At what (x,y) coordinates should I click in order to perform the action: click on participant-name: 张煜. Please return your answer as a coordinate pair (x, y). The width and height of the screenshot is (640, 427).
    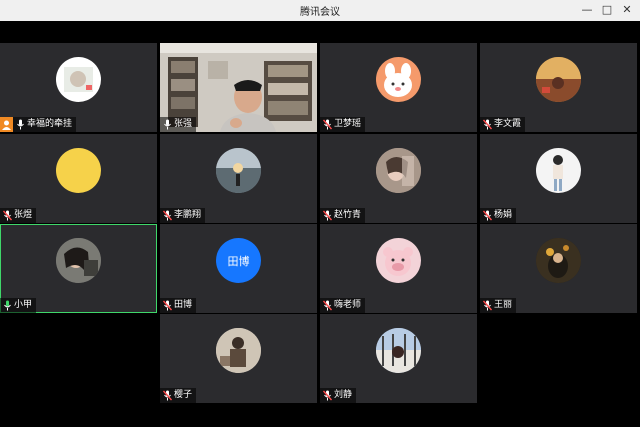
    Looking at the image, I should click on (23, 215).